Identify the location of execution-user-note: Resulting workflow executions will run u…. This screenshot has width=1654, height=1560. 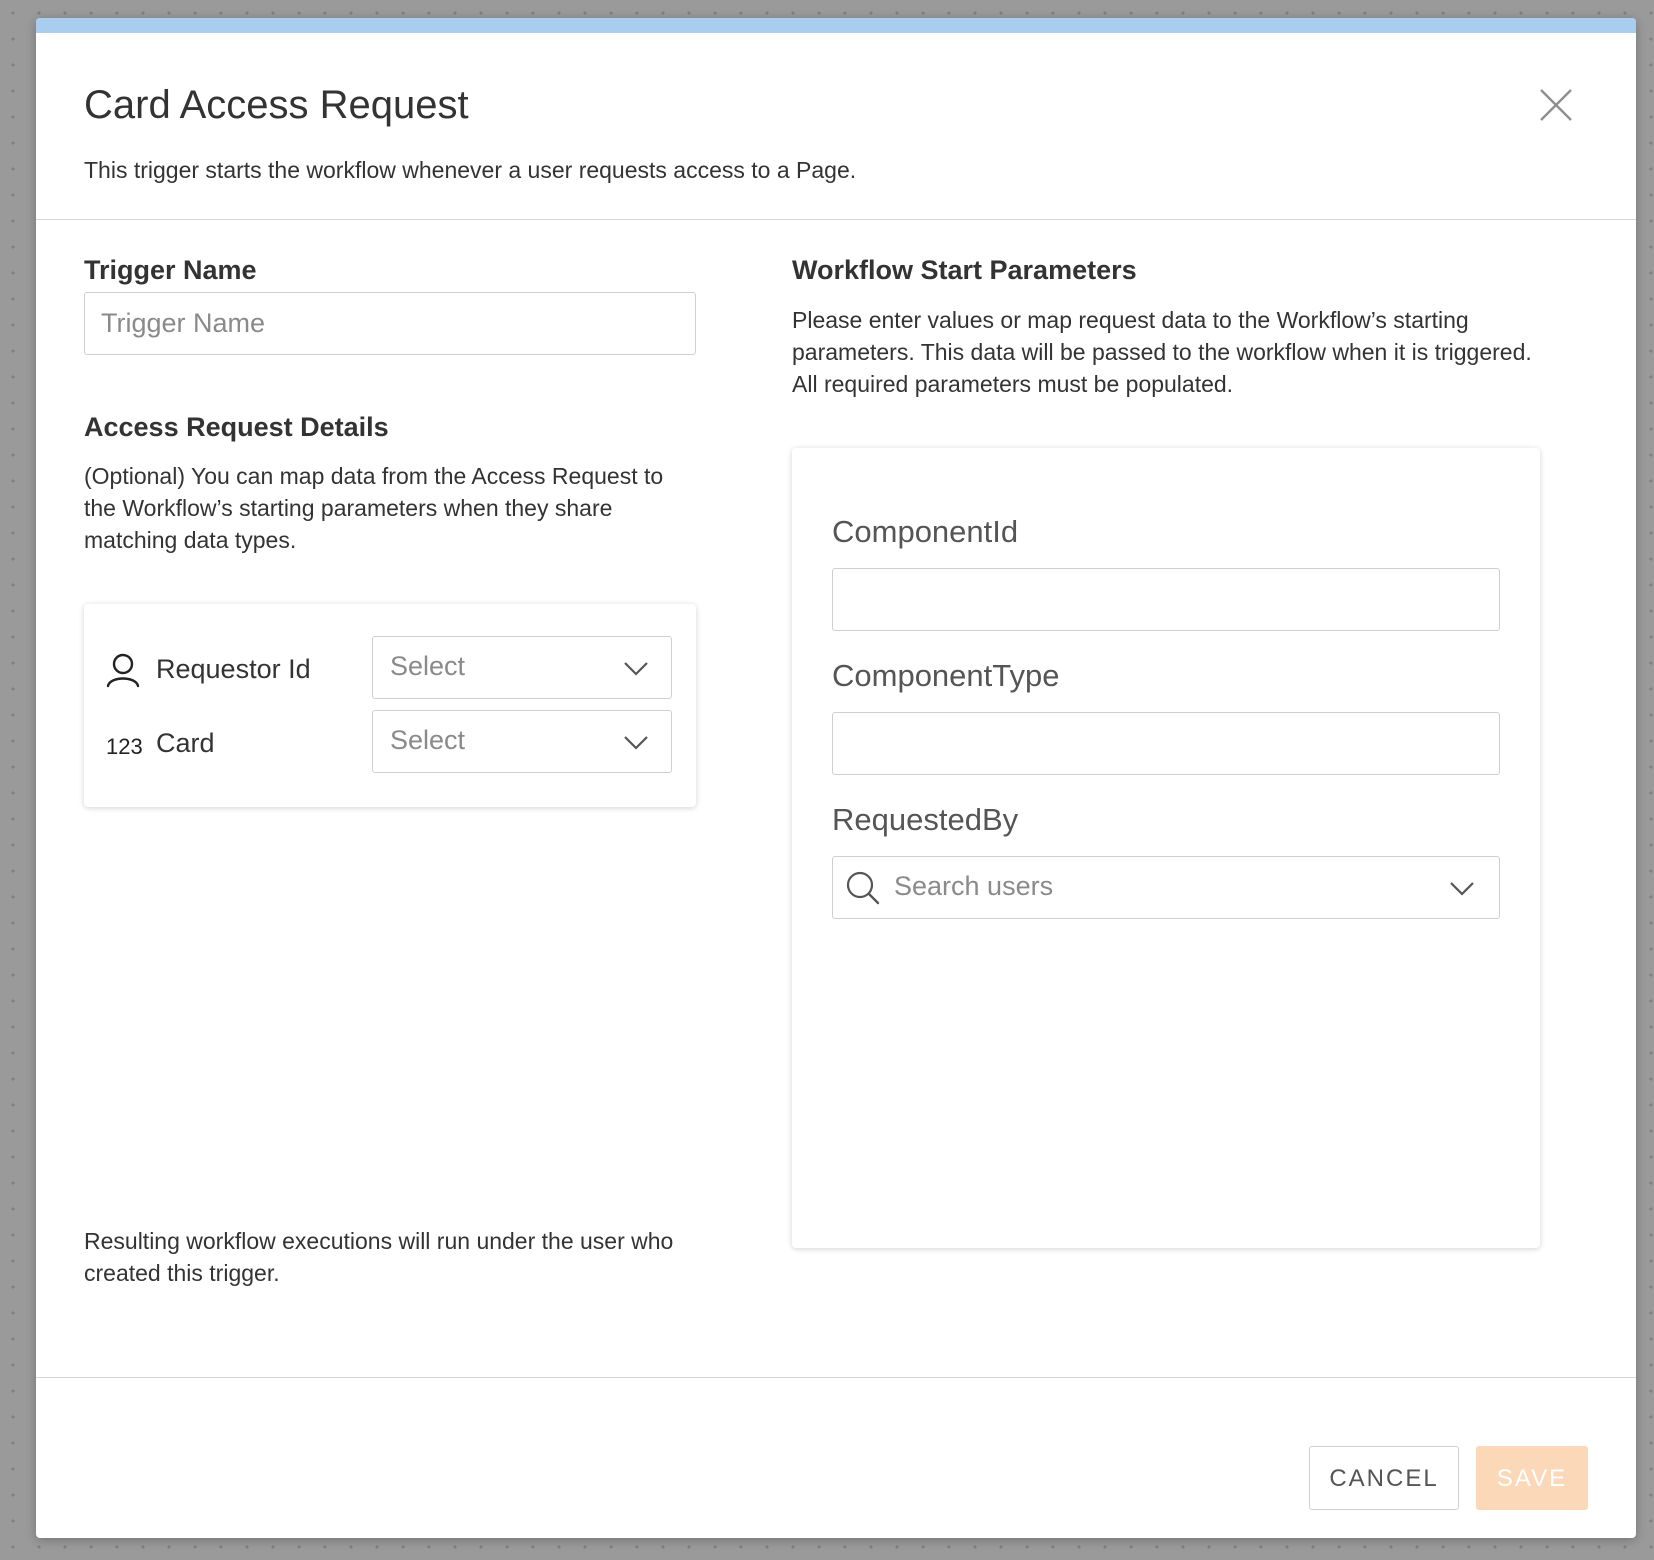
(379, 1257).